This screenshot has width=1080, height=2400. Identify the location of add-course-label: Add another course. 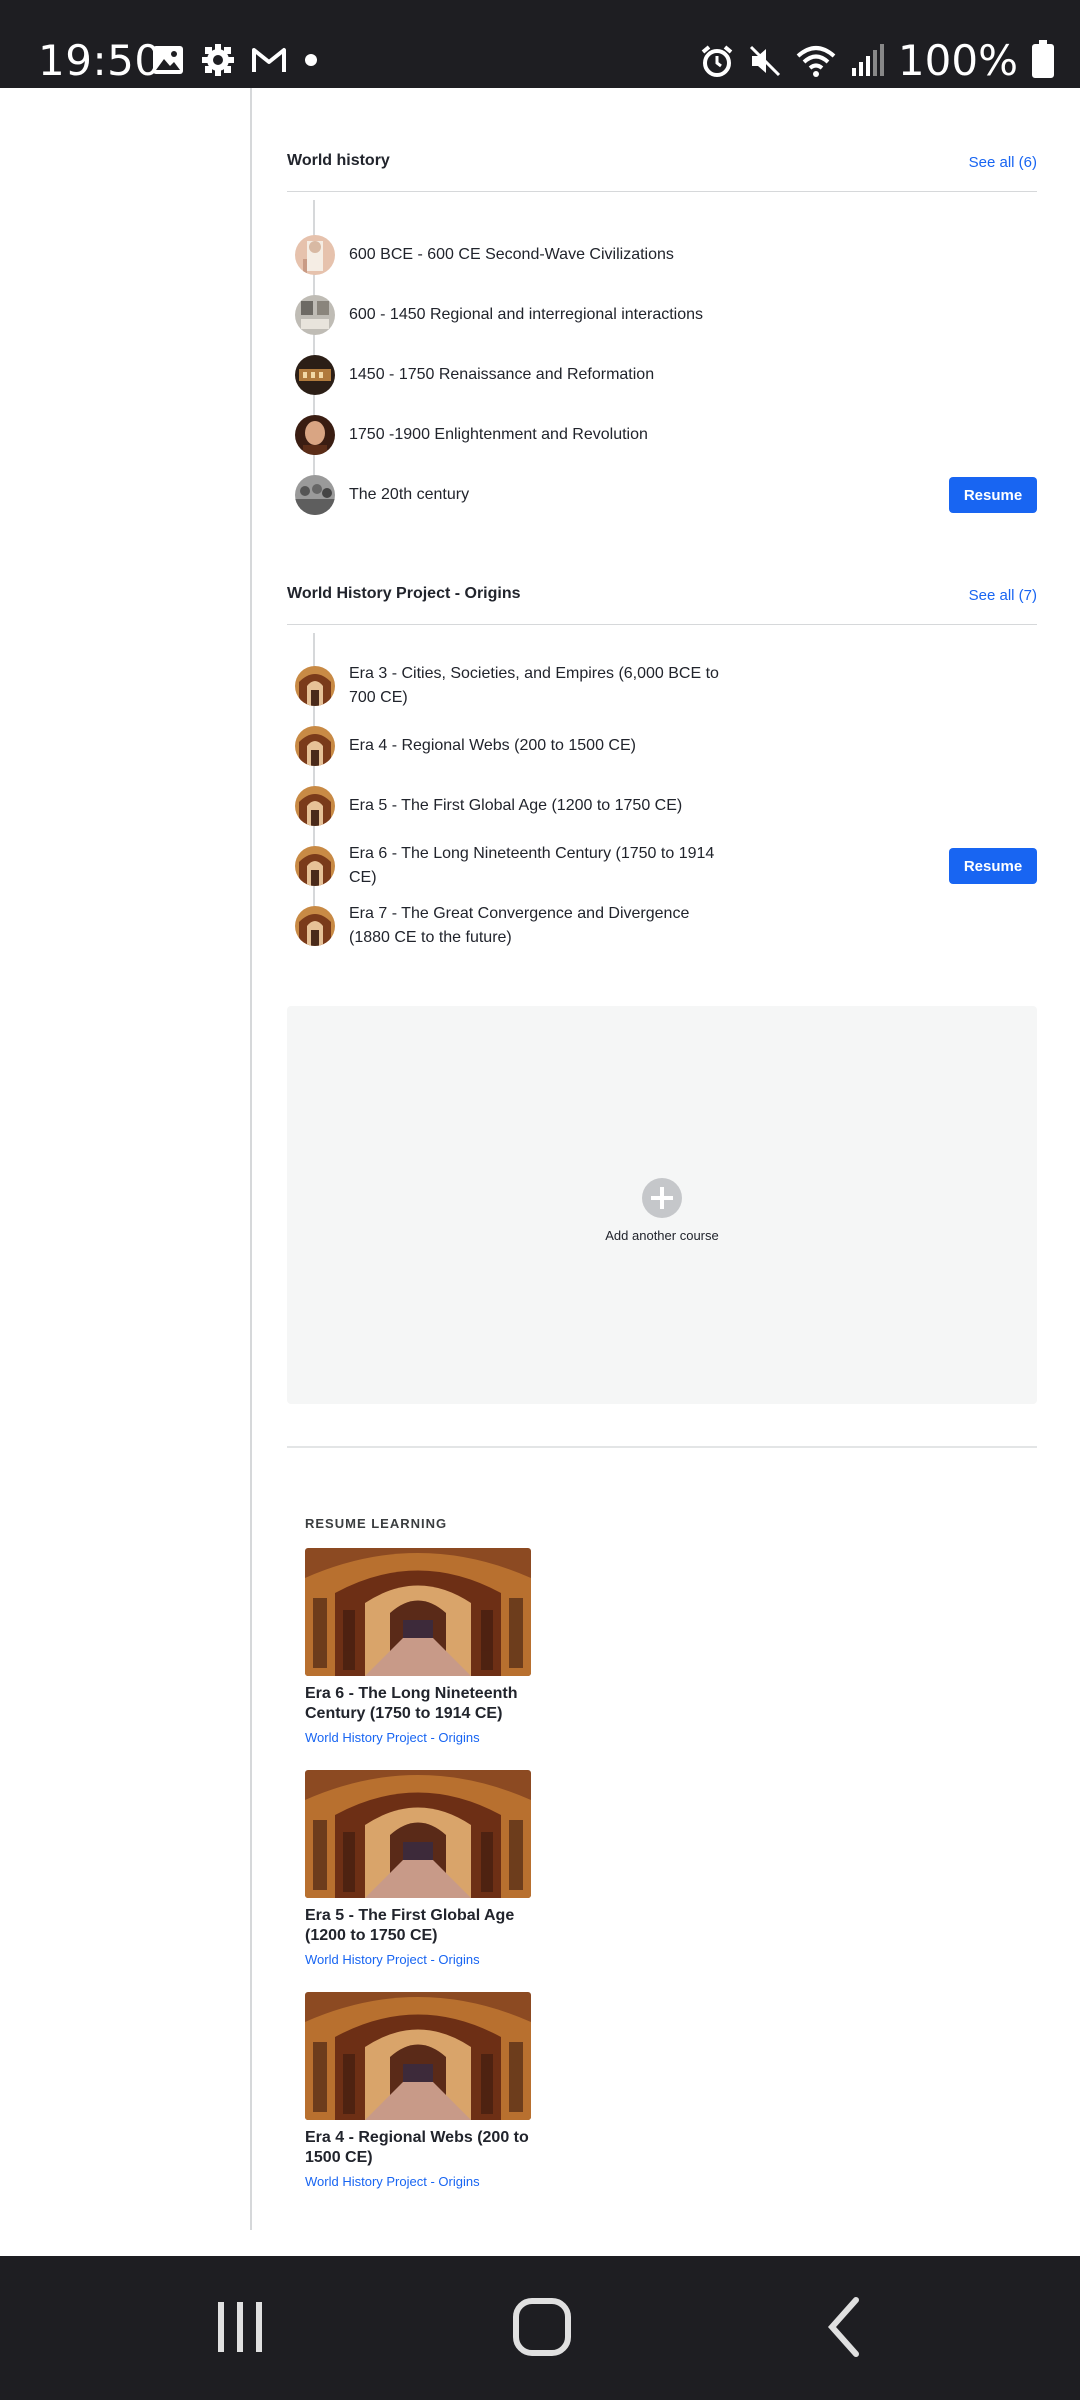
(662, 1235).